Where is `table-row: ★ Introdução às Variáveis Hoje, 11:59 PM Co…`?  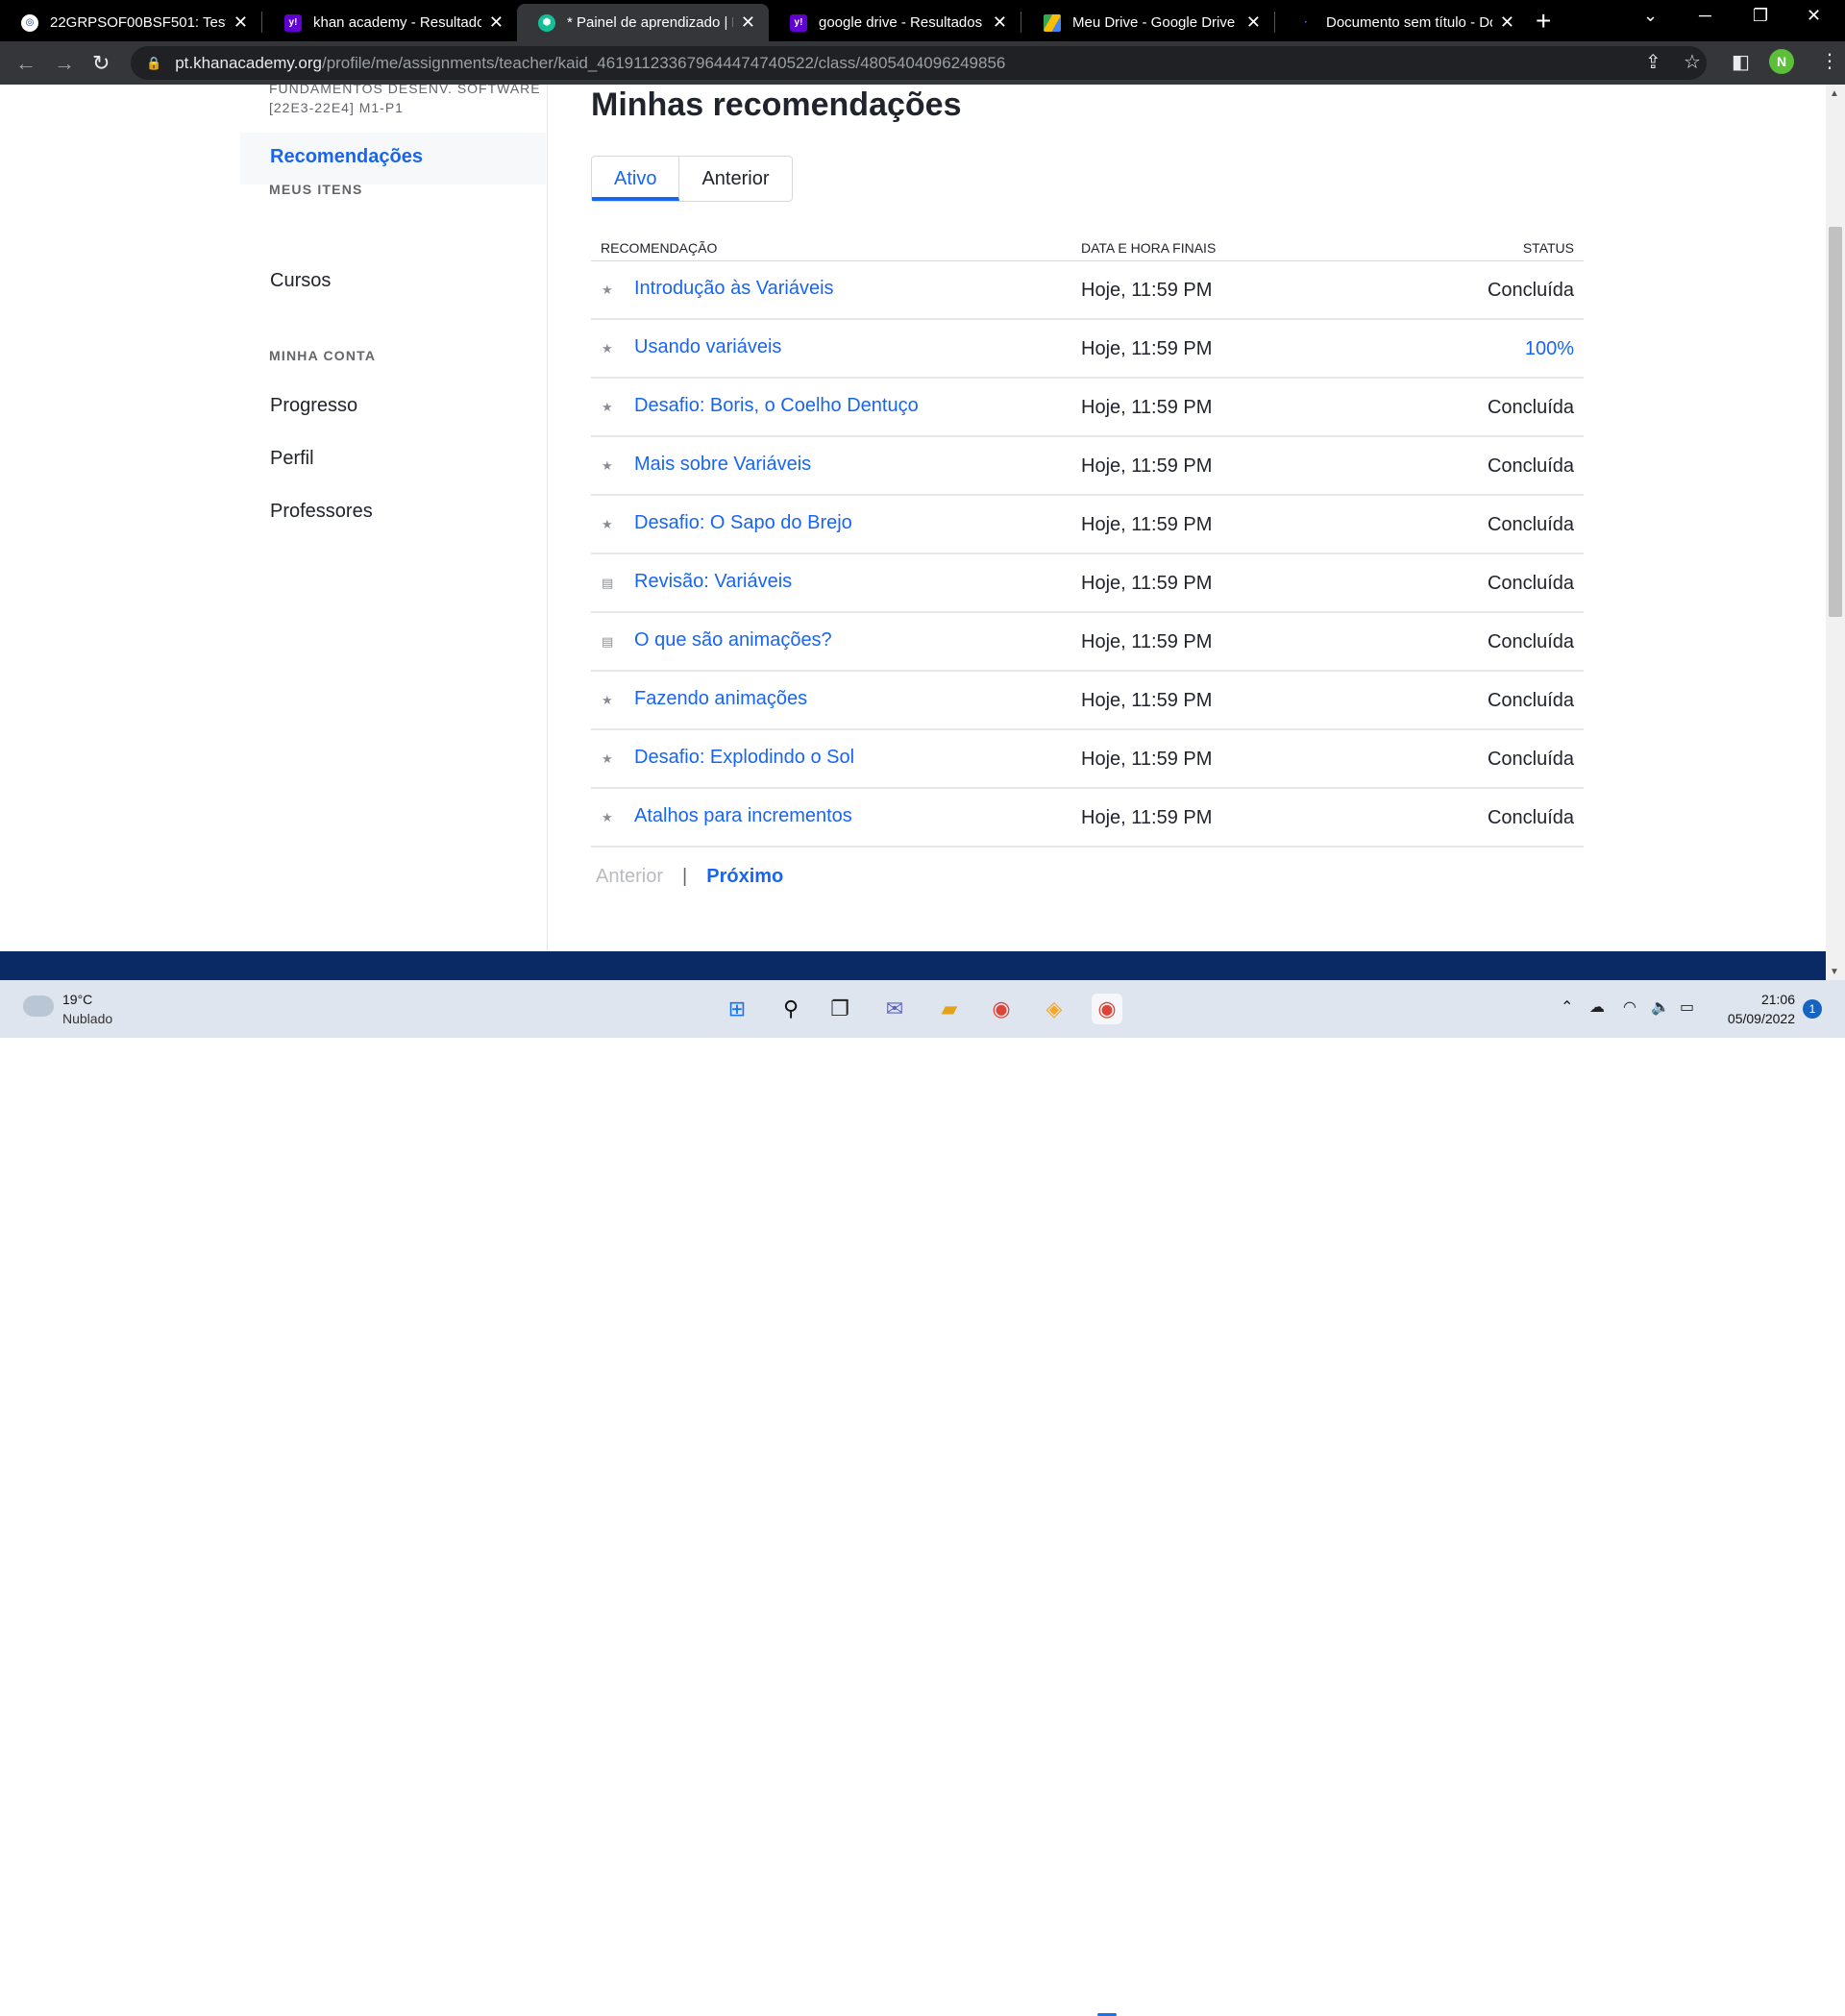
table-row: ★ Introdução às Variáveis Hoje, 11:59 PM Co… is located at coordinates (1087, 290).